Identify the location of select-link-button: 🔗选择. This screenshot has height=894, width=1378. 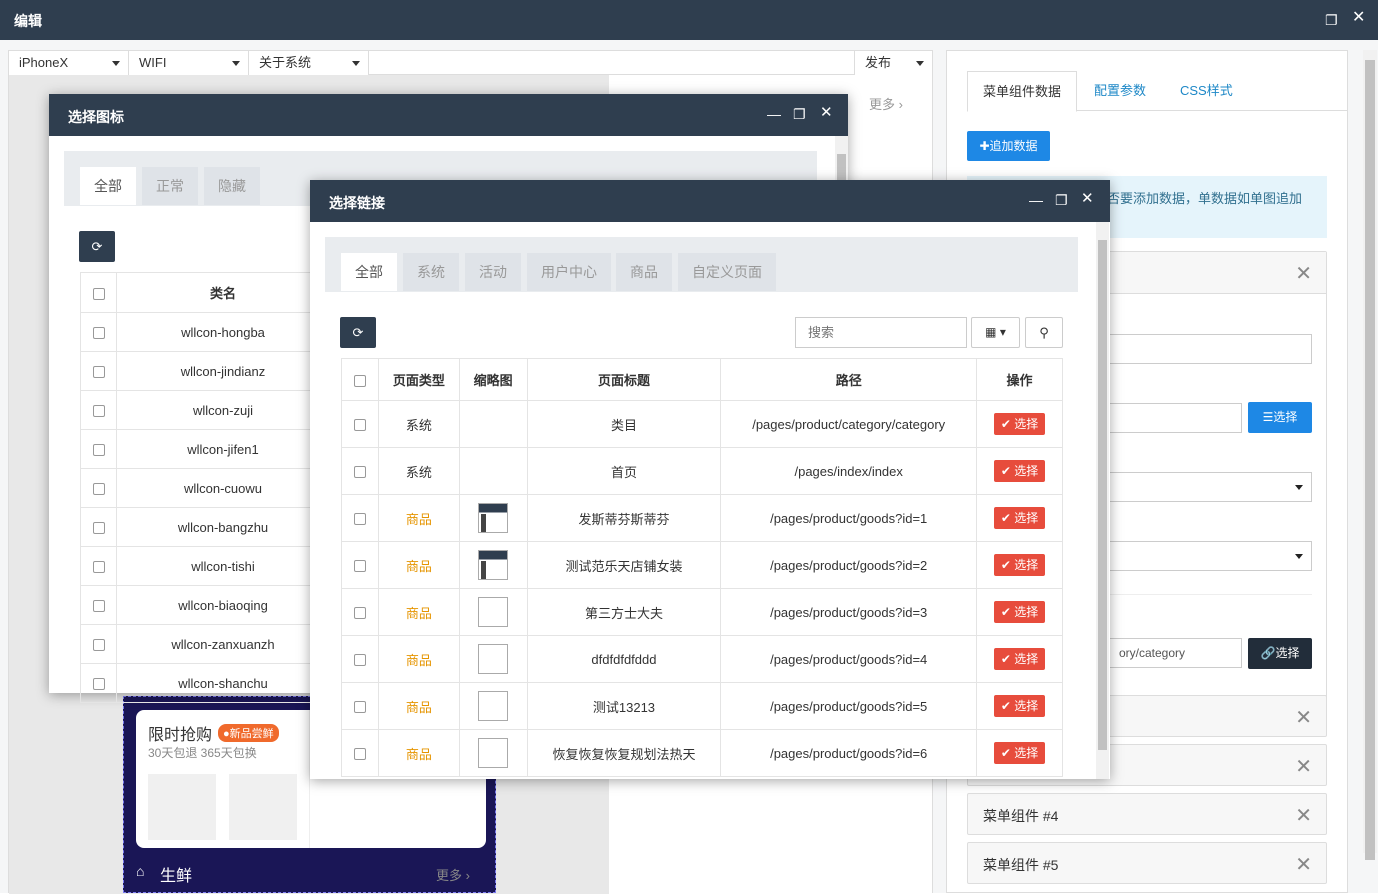
(1280, 653).